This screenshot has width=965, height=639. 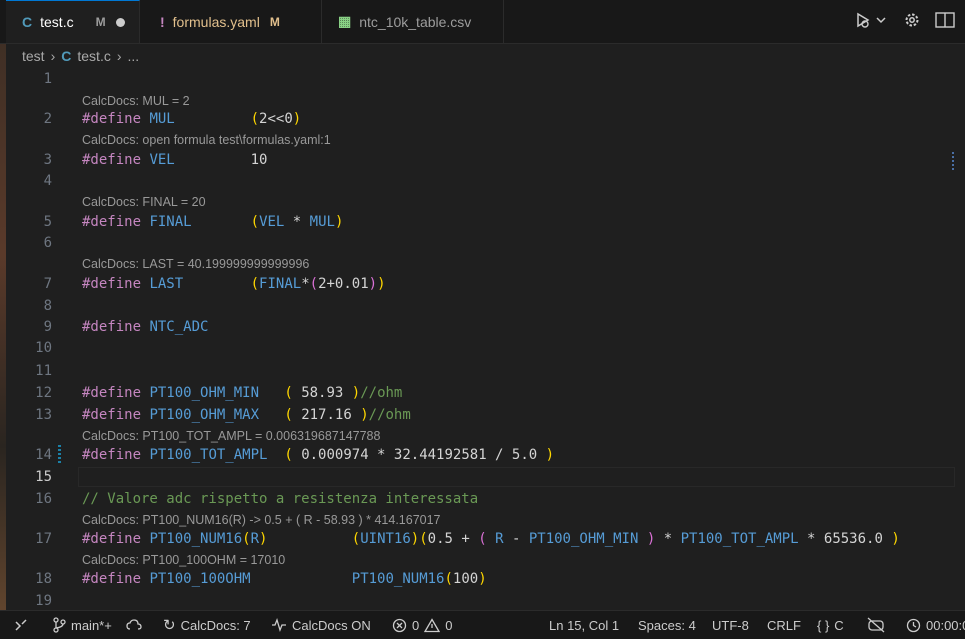 I want to click on code-text: #define PT100_OHM_MAX ( 217.16 )//ohm, so click(x=246, y=415).